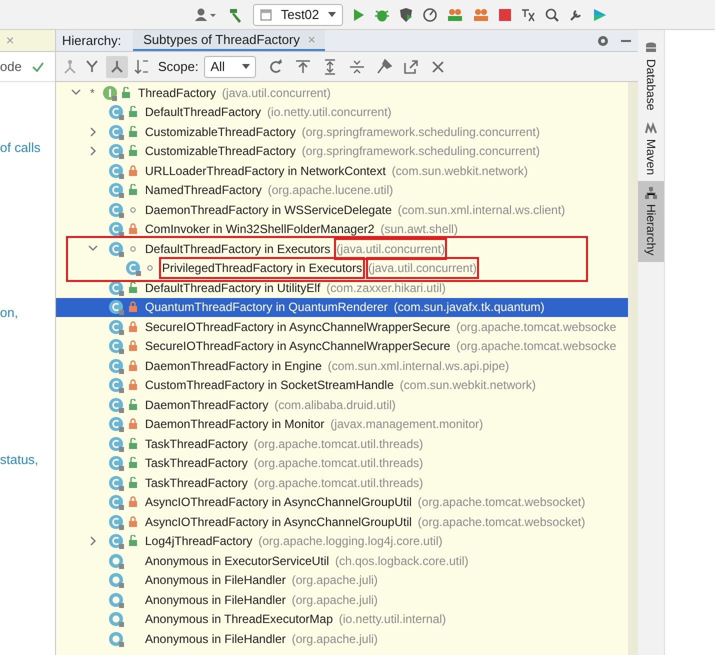 This screenshot has height=655, width=715. I want to click on scope-label: Scope:, so click(178, 67).